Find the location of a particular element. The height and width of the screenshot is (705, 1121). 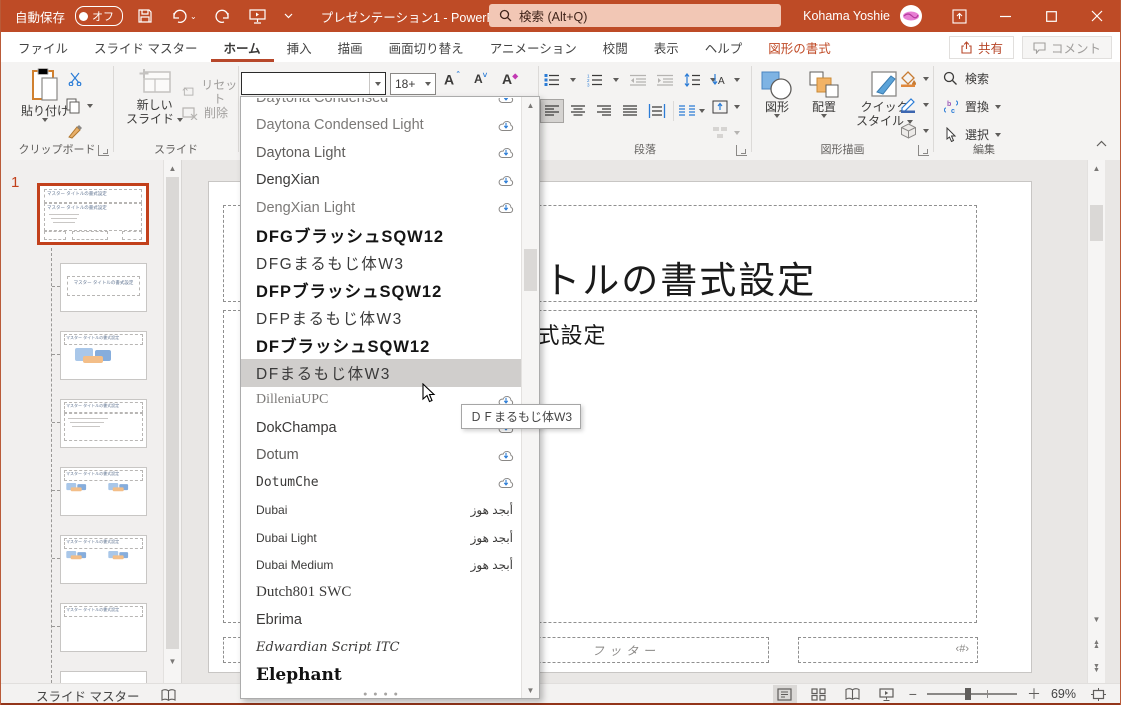

slideshow-view-button is located at coordinates (887, 694).